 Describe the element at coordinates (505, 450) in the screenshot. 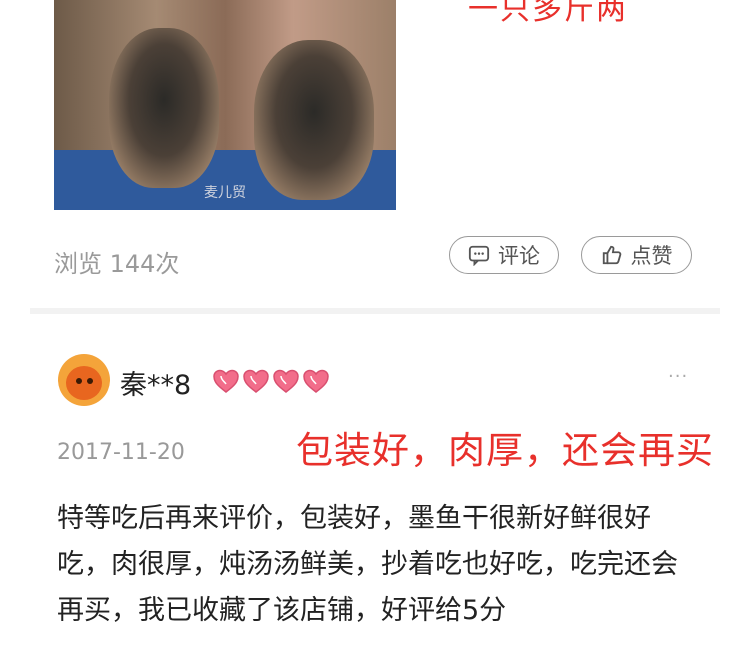

I see `overlay-caption: 包装好，肉厚，还会再买` at that location.